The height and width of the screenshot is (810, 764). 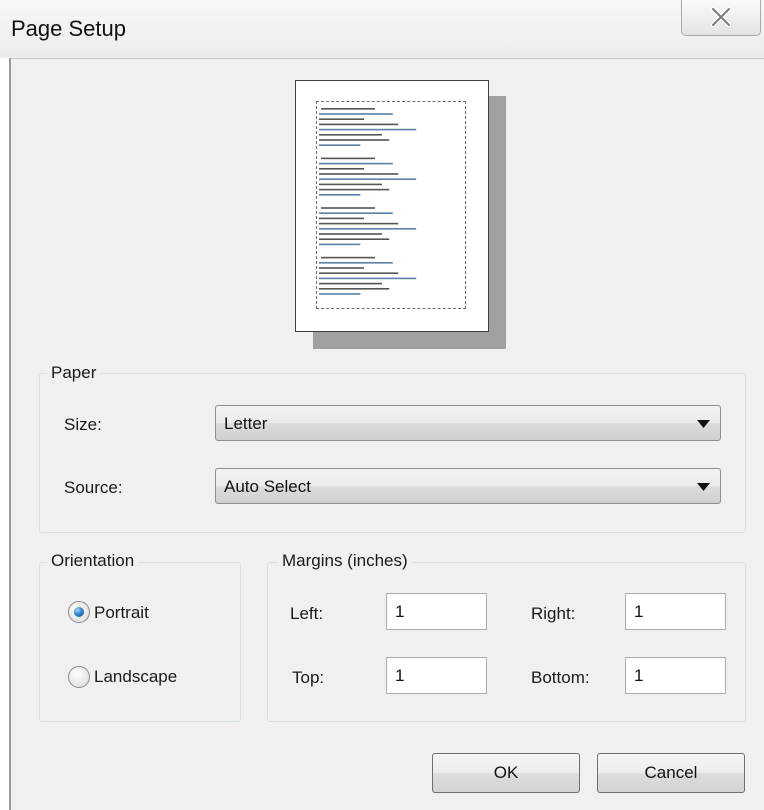 What do you see at coordinates (368, 201) in the screenshot?
I see `preview-text-lines` at bounding box center [368, 201].